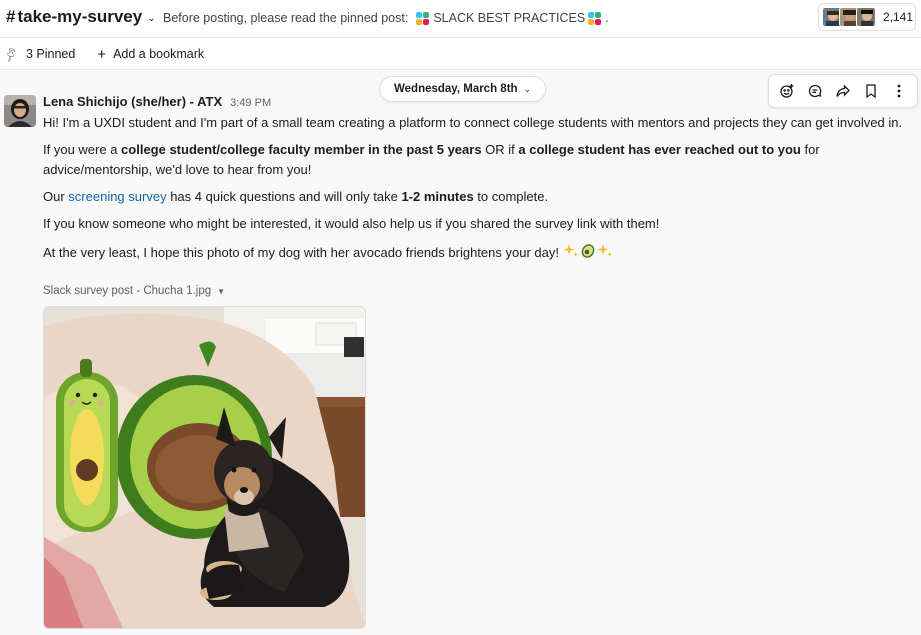  I want to click on member-list-button: 2,141, so click(867, 17).